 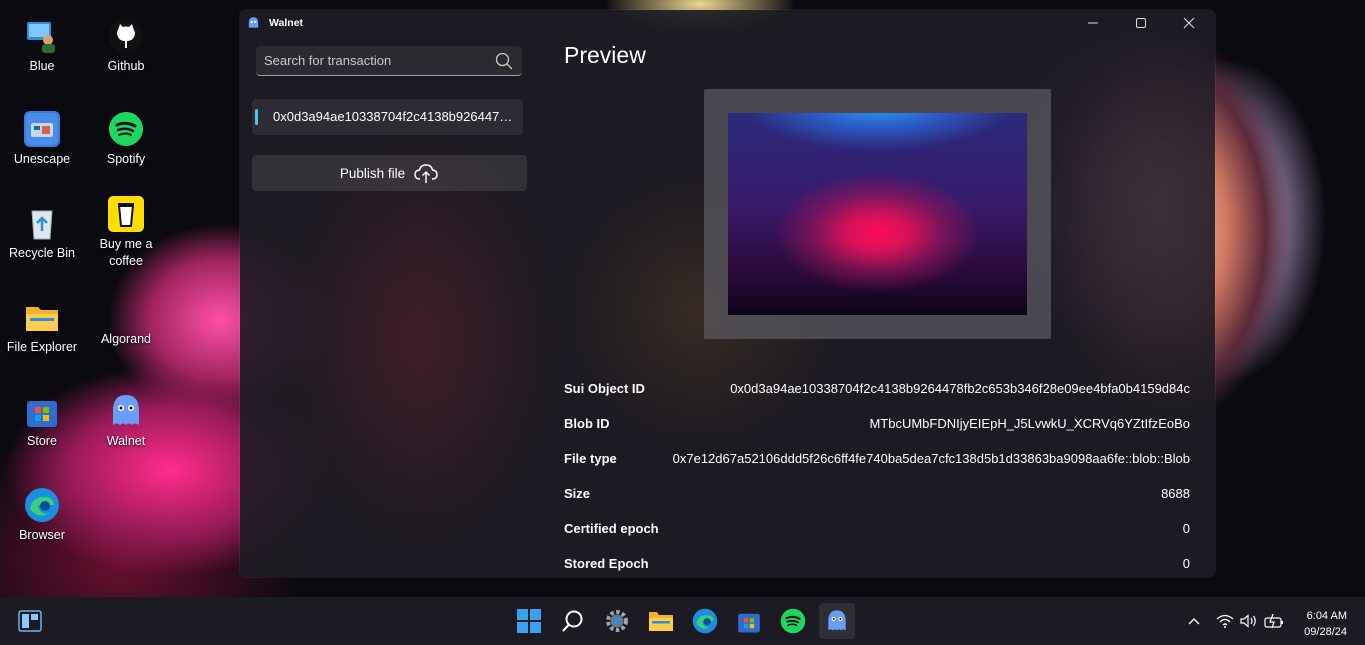 I want to click on close-button, so click(x=1189, y=23).